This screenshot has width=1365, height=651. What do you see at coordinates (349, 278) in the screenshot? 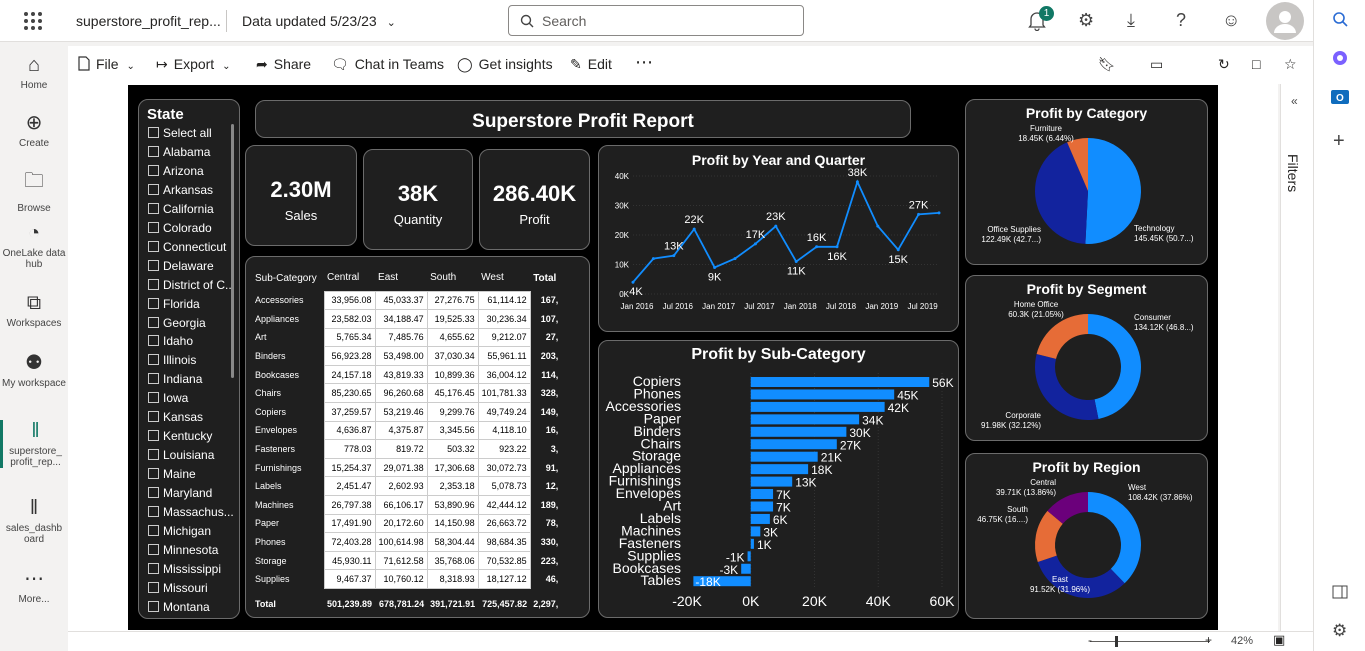
I see `matrix-header: Central` at bounding box center [349, 278].